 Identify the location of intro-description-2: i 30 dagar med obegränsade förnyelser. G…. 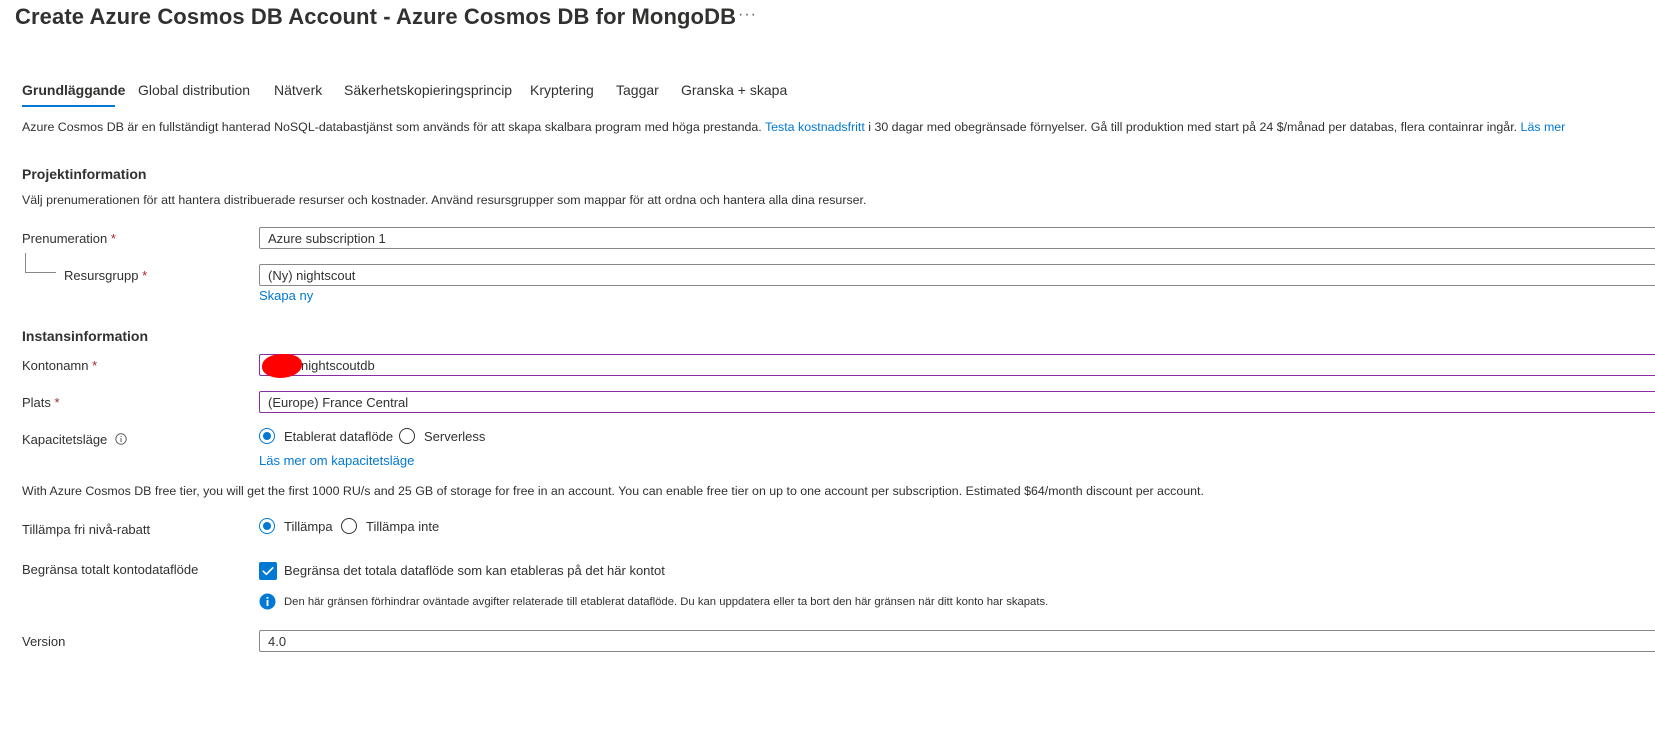
(1193, 127).